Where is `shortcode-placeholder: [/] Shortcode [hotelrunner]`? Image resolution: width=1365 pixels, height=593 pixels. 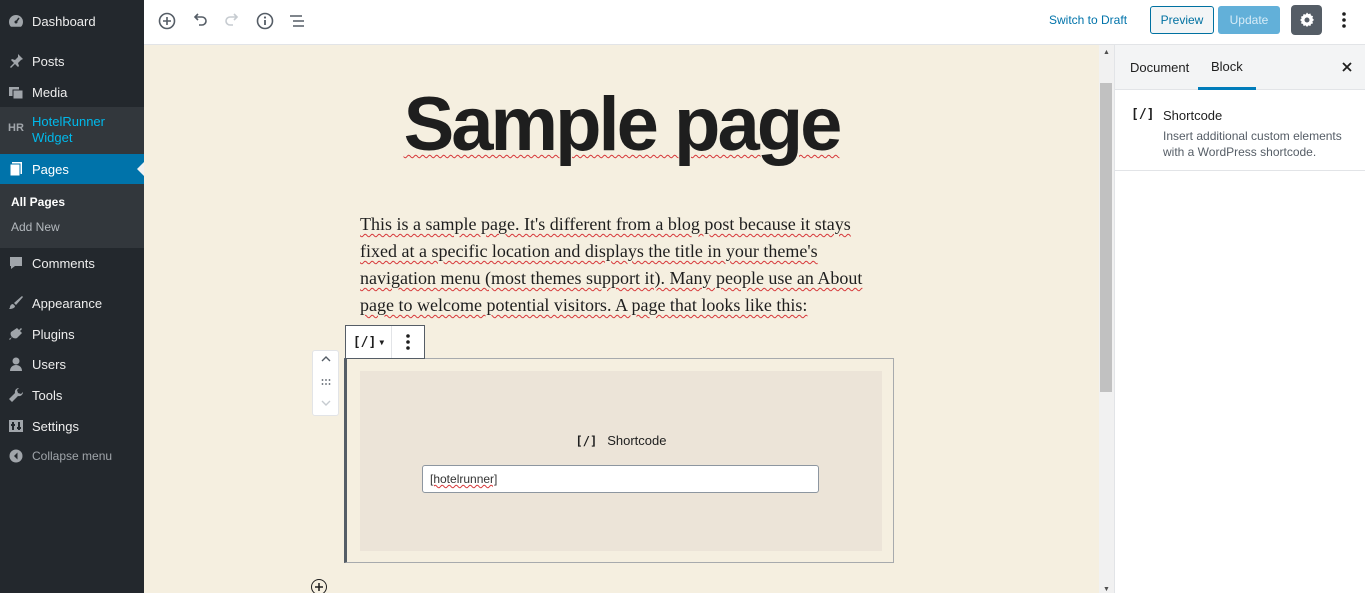 shortcode-placeholder: [/] Shortcode [hotelrunner] is located at coordinates (621, 461).